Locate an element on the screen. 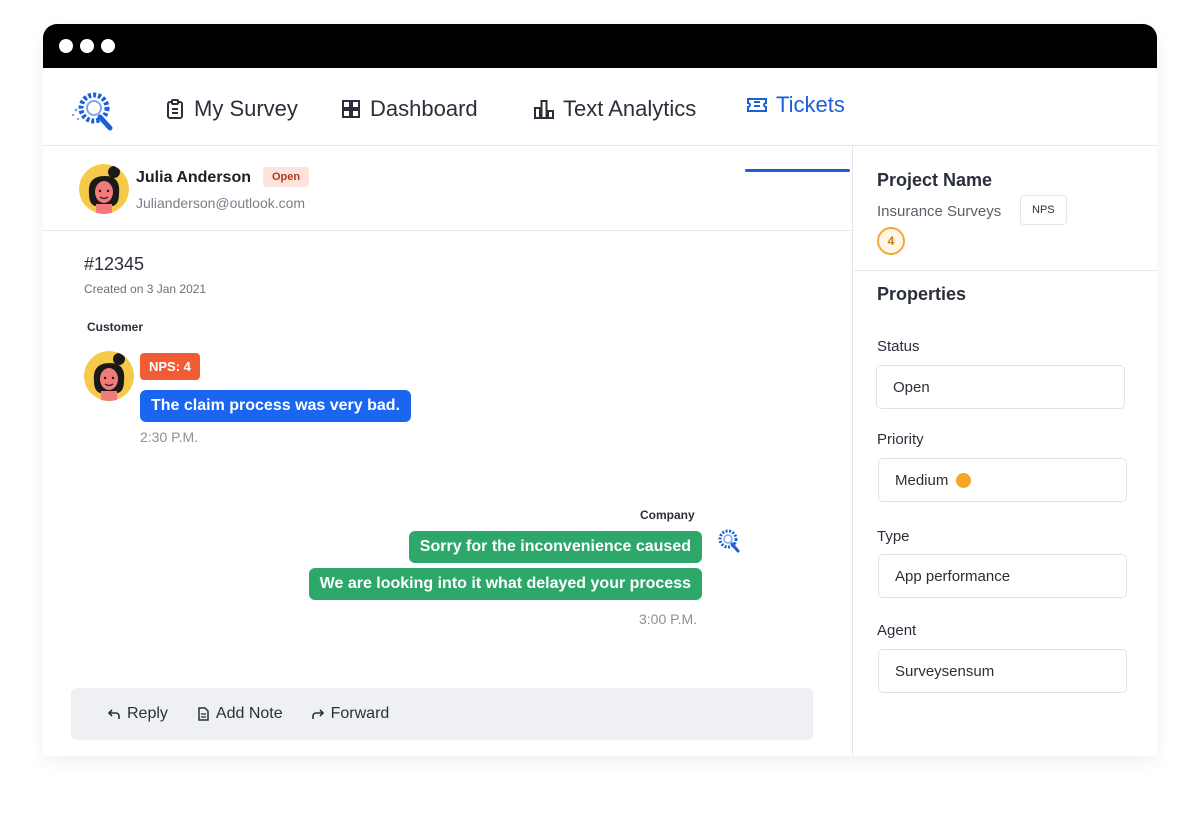 Image resolution: width=1200 pixels, height=818 pixels. reply-toolbar: Reply Add Note Forward is located at coordinates (442, 714).